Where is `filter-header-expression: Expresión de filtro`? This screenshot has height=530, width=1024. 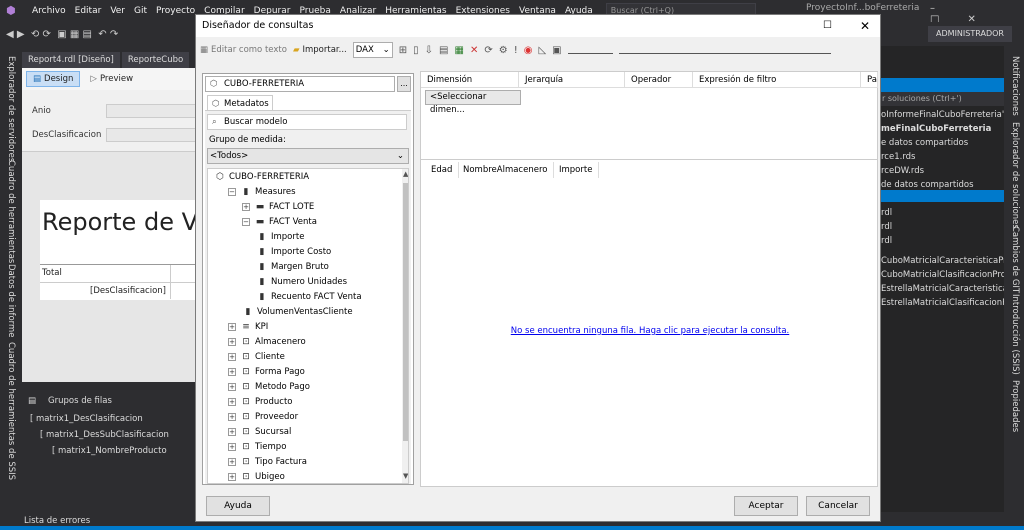 filter-header-expression: Expresión de filtro is located at coordinates (777, 80).